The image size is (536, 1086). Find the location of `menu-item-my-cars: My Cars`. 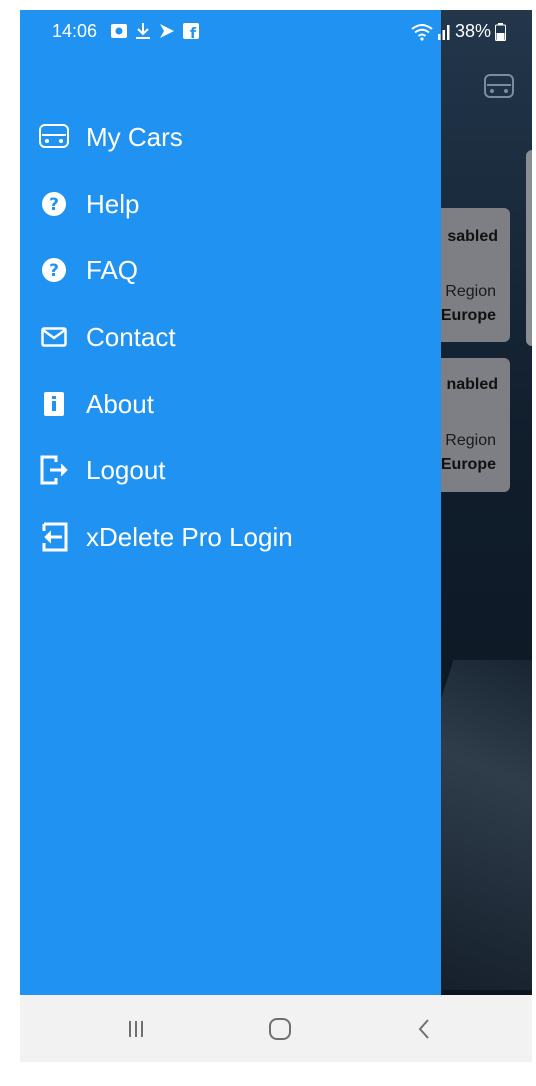

menu-item-my-cars: My Cars is located at coordinates (110, 137).